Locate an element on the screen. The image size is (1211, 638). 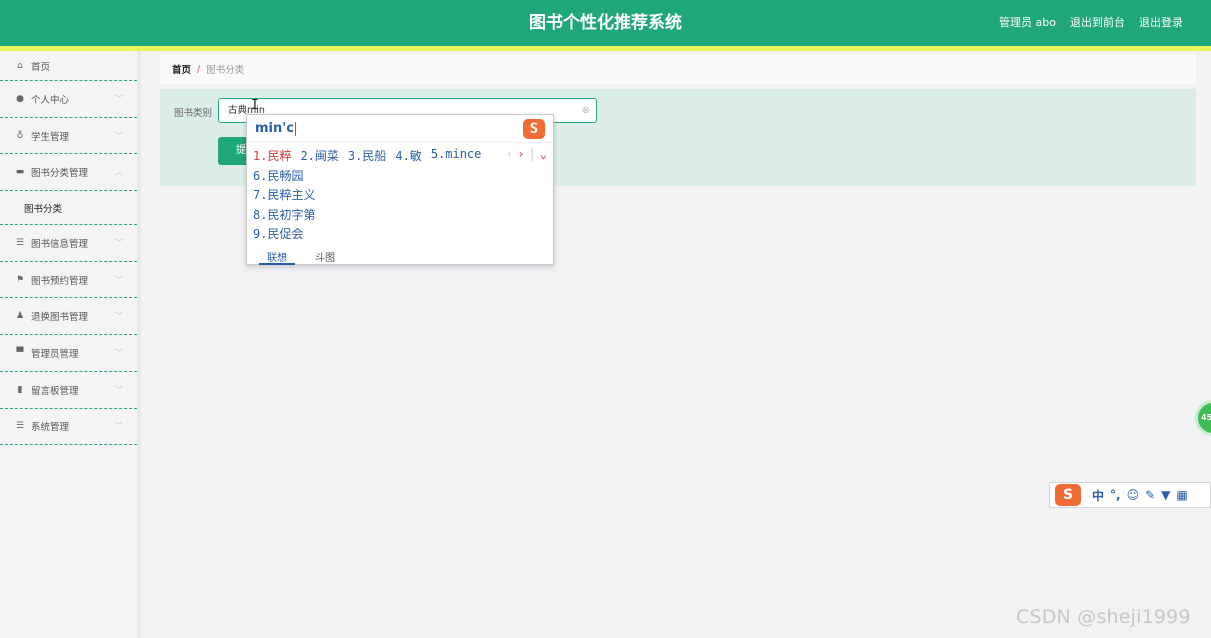
ime-candidate: 6.民畅园 is located at coordinates (284, 176).